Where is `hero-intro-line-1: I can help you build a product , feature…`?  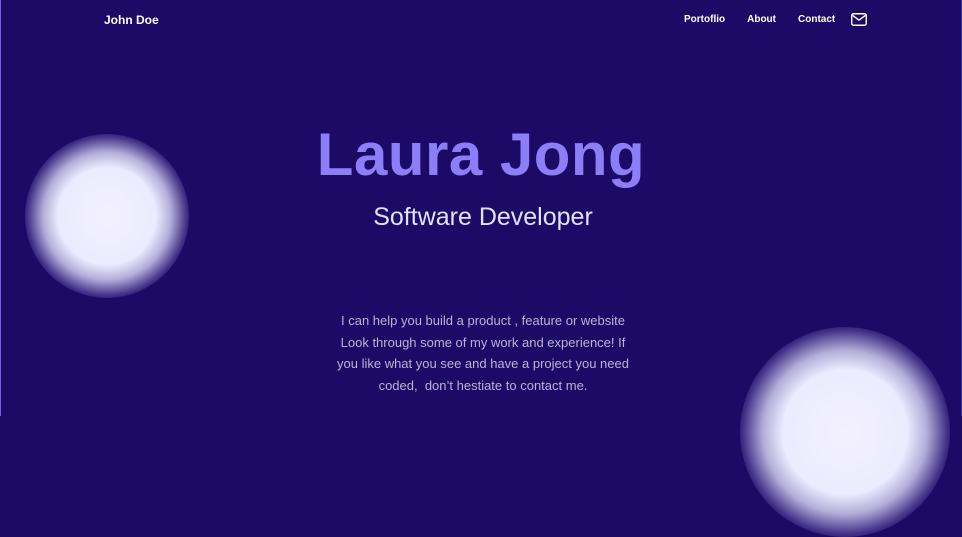 hero-intro-line-1: I can help you build a product , feature… is located at coordinates (482, 320).